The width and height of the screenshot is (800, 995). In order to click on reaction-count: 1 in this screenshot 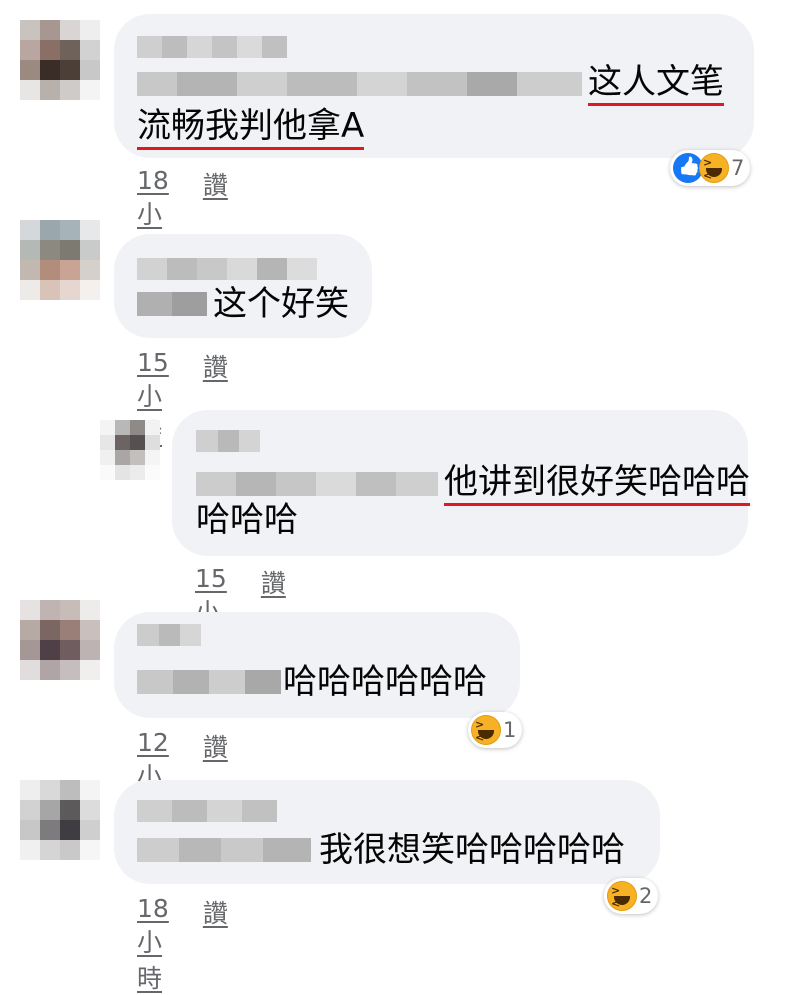, I will do `click(510, 730)`.